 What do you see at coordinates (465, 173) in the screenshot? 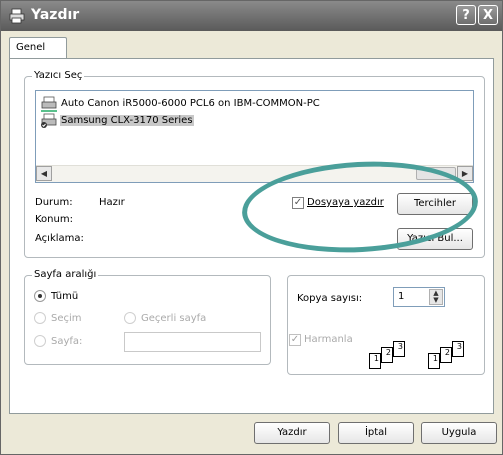
I see `arrow-right-icon: ▶` at bounding box center [465, 173].